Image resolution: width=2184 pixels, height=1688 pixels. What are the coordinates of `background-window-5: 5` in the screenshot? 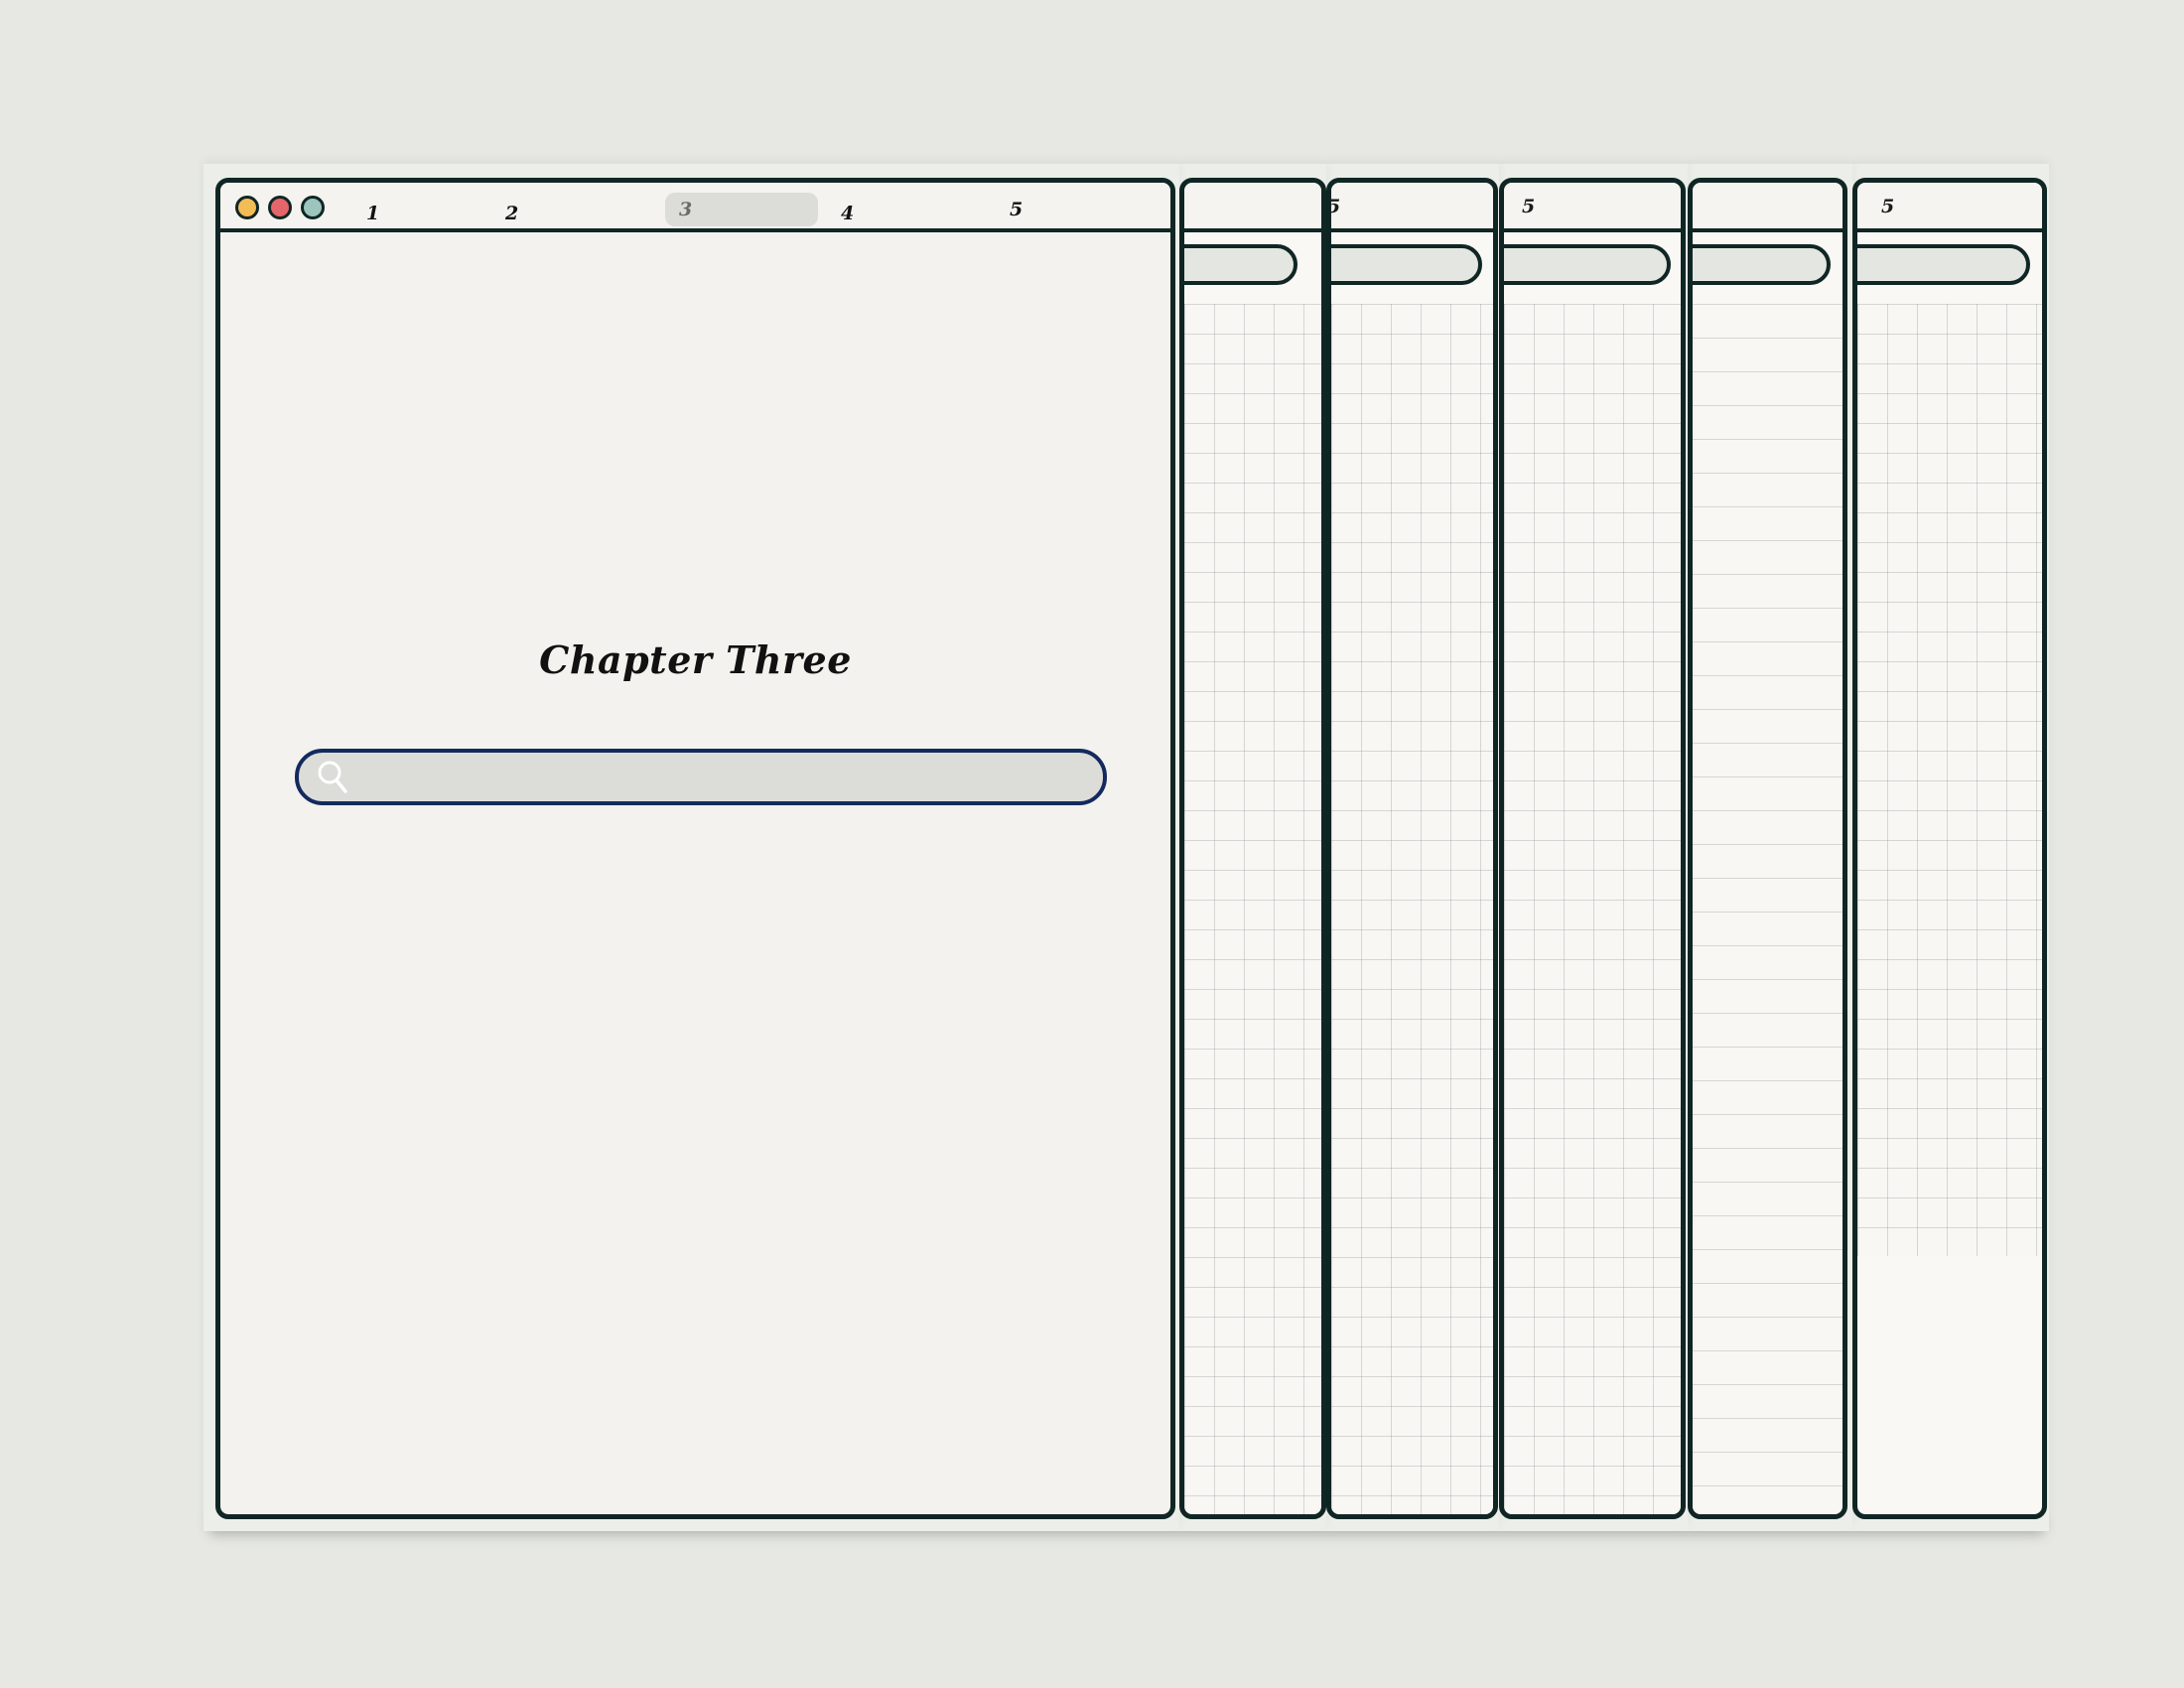 It's located at (1949, 848).